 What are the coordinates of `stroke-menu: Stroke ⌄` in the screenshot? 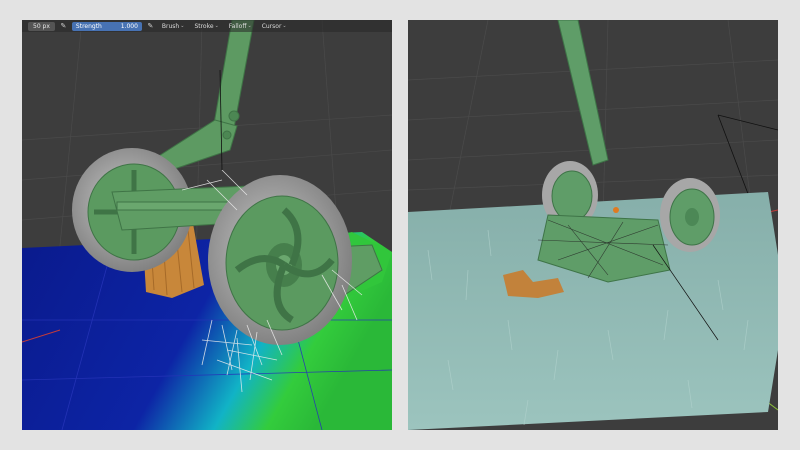 It's located at (206, 26).